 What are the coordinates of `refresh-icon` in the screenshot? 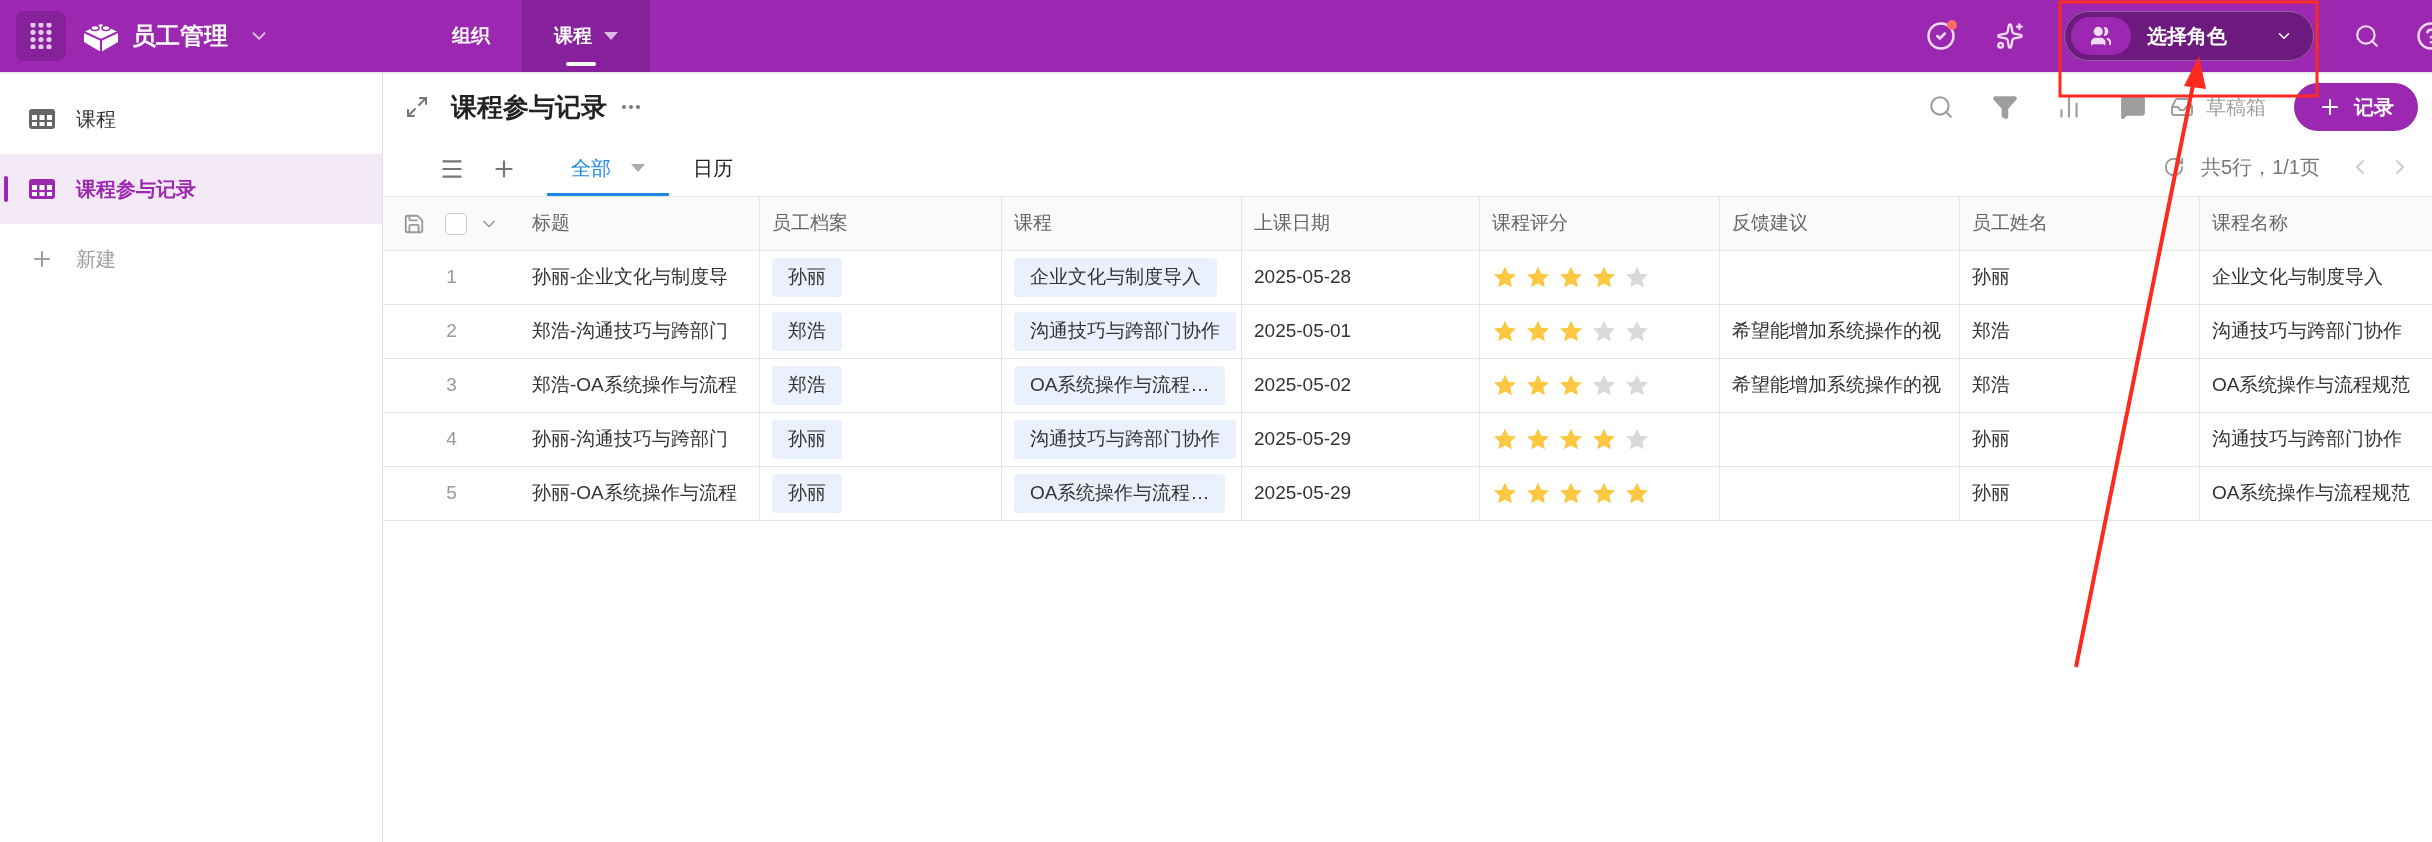 It's located at (2174, 167).